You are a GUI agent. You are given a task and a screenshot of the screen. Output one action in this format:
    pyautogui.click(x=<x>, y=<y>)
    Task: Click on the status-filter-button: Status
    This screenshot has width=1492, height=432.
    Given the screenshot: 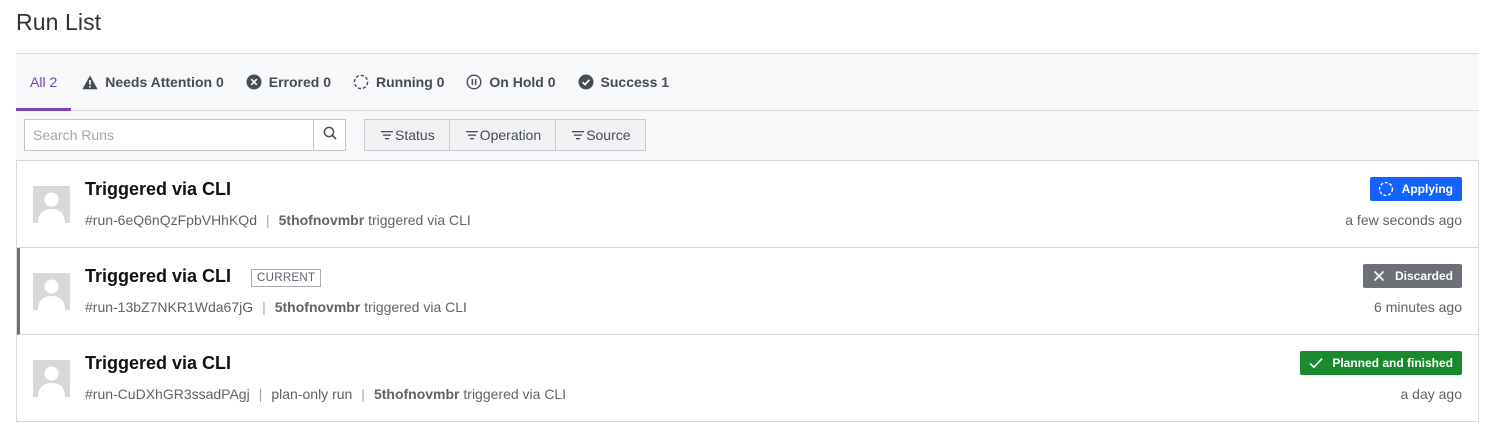 What is the action you would take?
    pyautogui.click(x=407, y=135)
    